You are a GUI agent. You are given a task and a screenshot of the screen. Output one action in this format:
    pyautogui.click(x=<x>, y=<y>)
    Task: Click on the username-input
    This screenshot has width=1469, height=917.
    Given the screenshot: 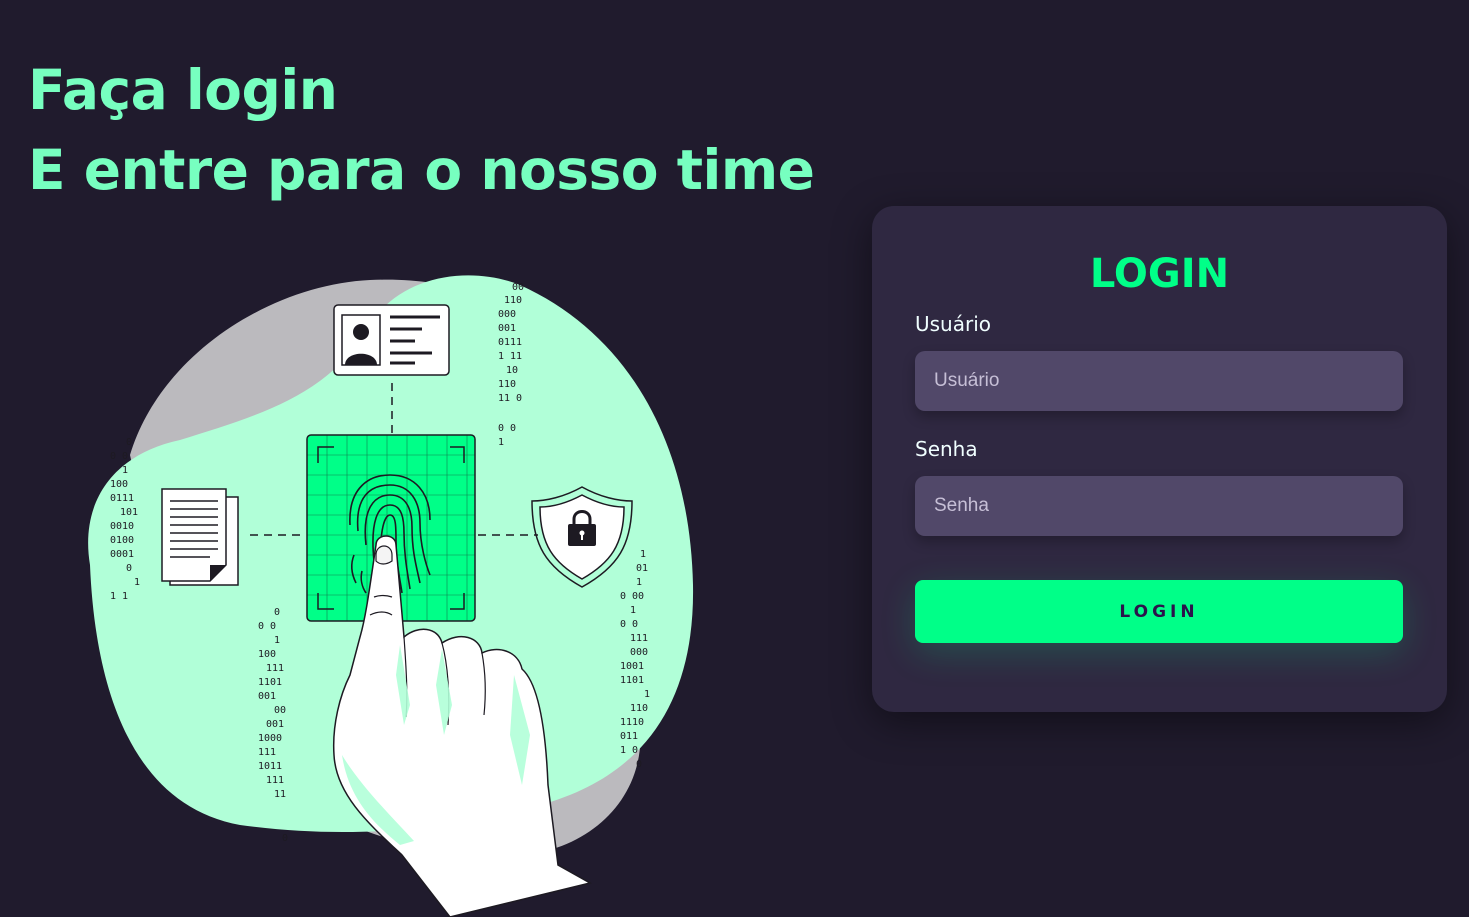 What is the action you would take?
    pyautogui.click(x=1159, y=381)
    